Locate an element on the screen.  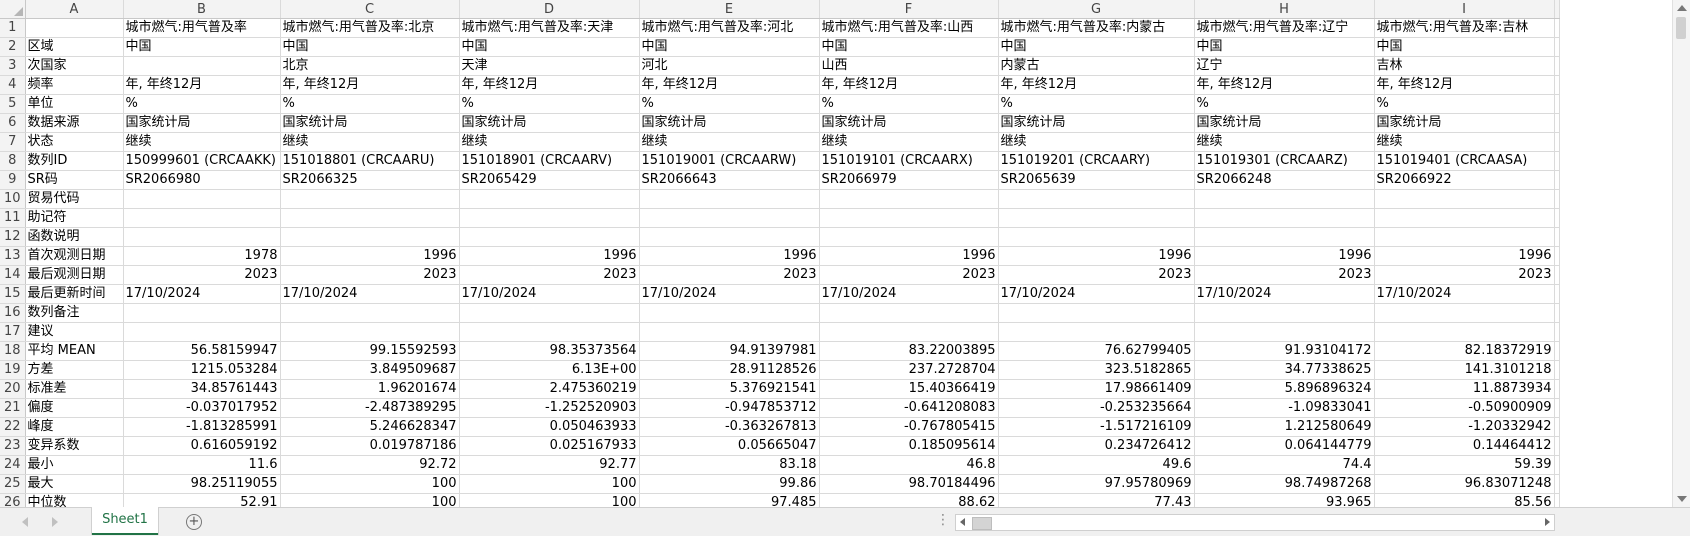
row-label-cell: 变异系数 is located at coordinates (74, 446).